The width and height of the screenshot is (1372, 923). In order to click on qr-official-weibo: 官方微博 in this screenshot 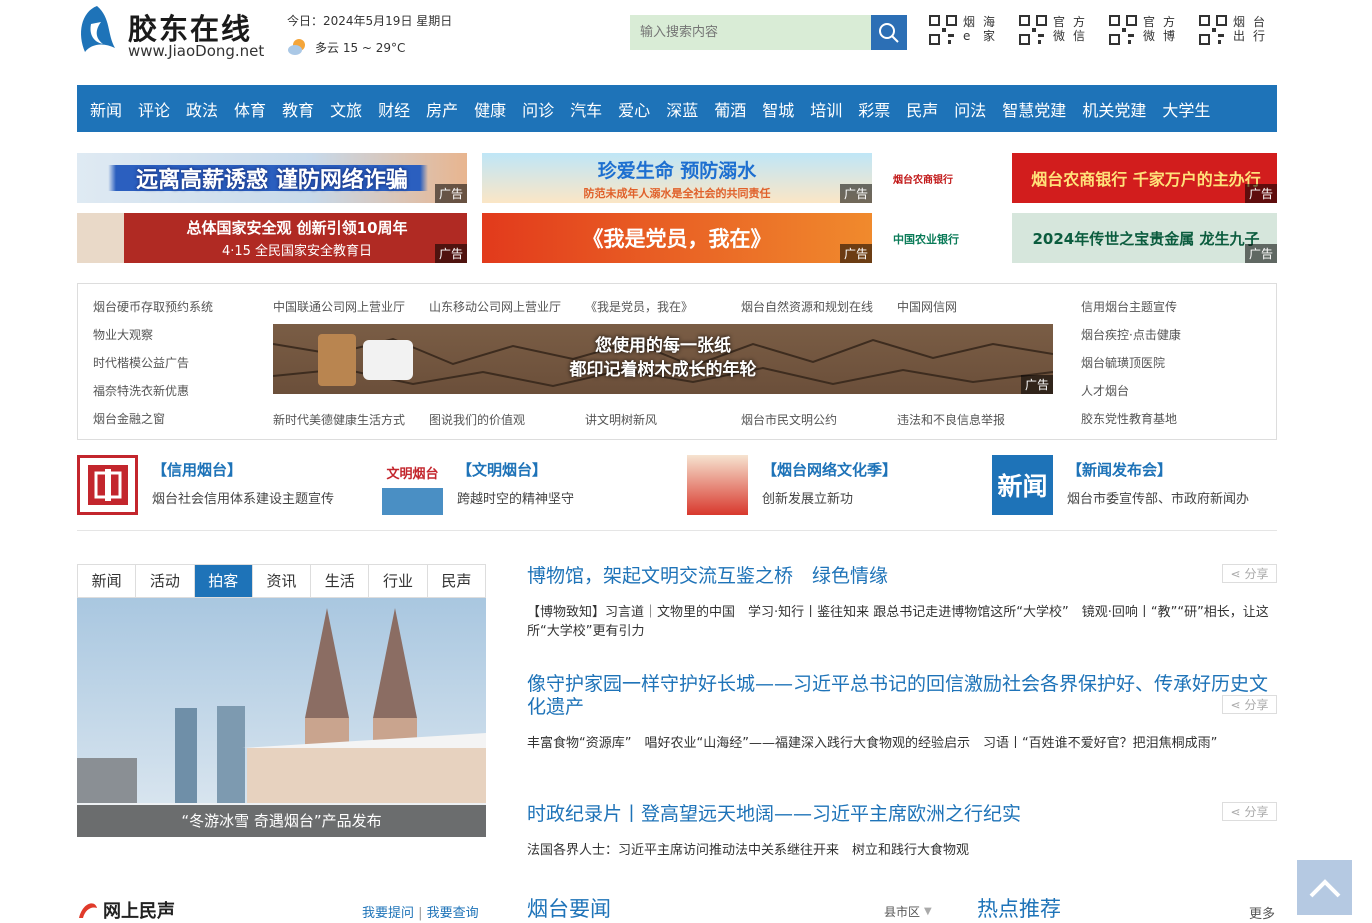, I will do `click(1146, 30)`.